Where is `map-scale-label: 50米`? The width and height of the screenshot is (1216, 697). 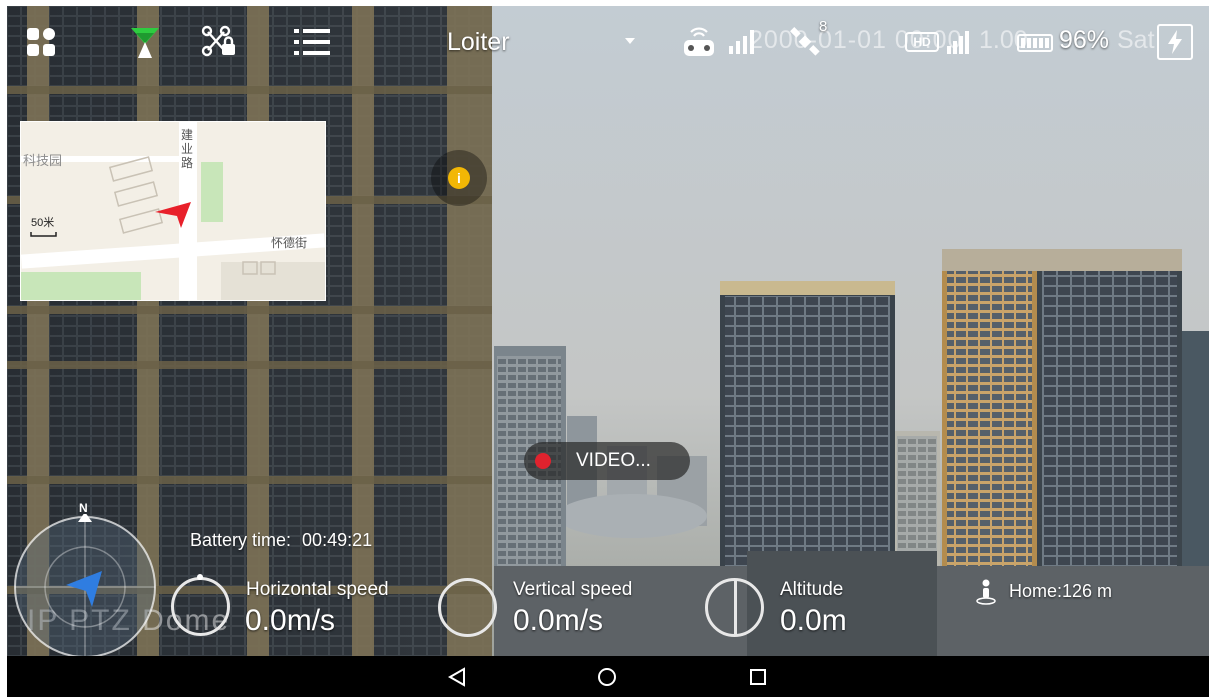
map-scale-label: 50米 is located at coordinates (43, 223).